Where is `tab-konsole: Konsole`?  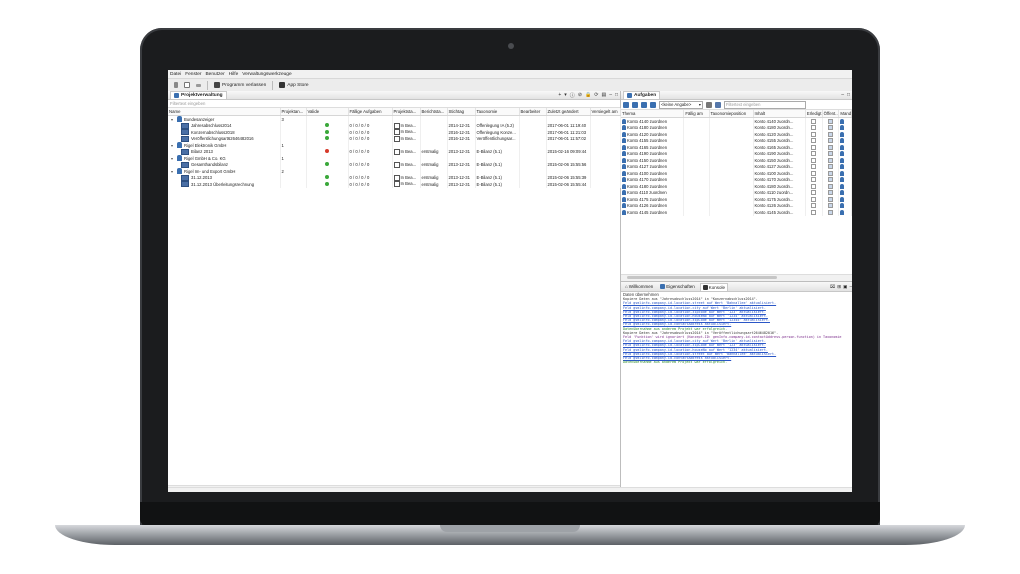 tab-konsole: Konsole is located at coordinates (714, 286).